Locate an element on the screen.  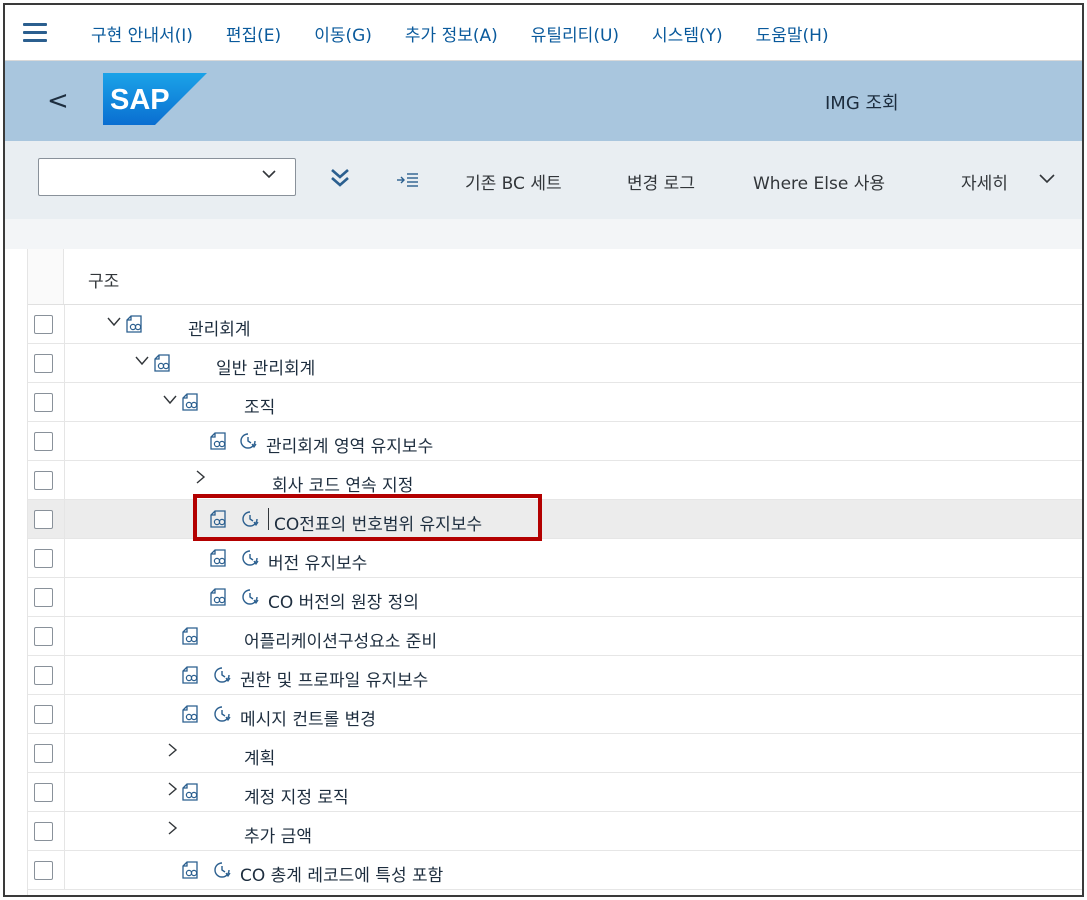
tree-node-label: 조직 is located at coordinates (259, 405).